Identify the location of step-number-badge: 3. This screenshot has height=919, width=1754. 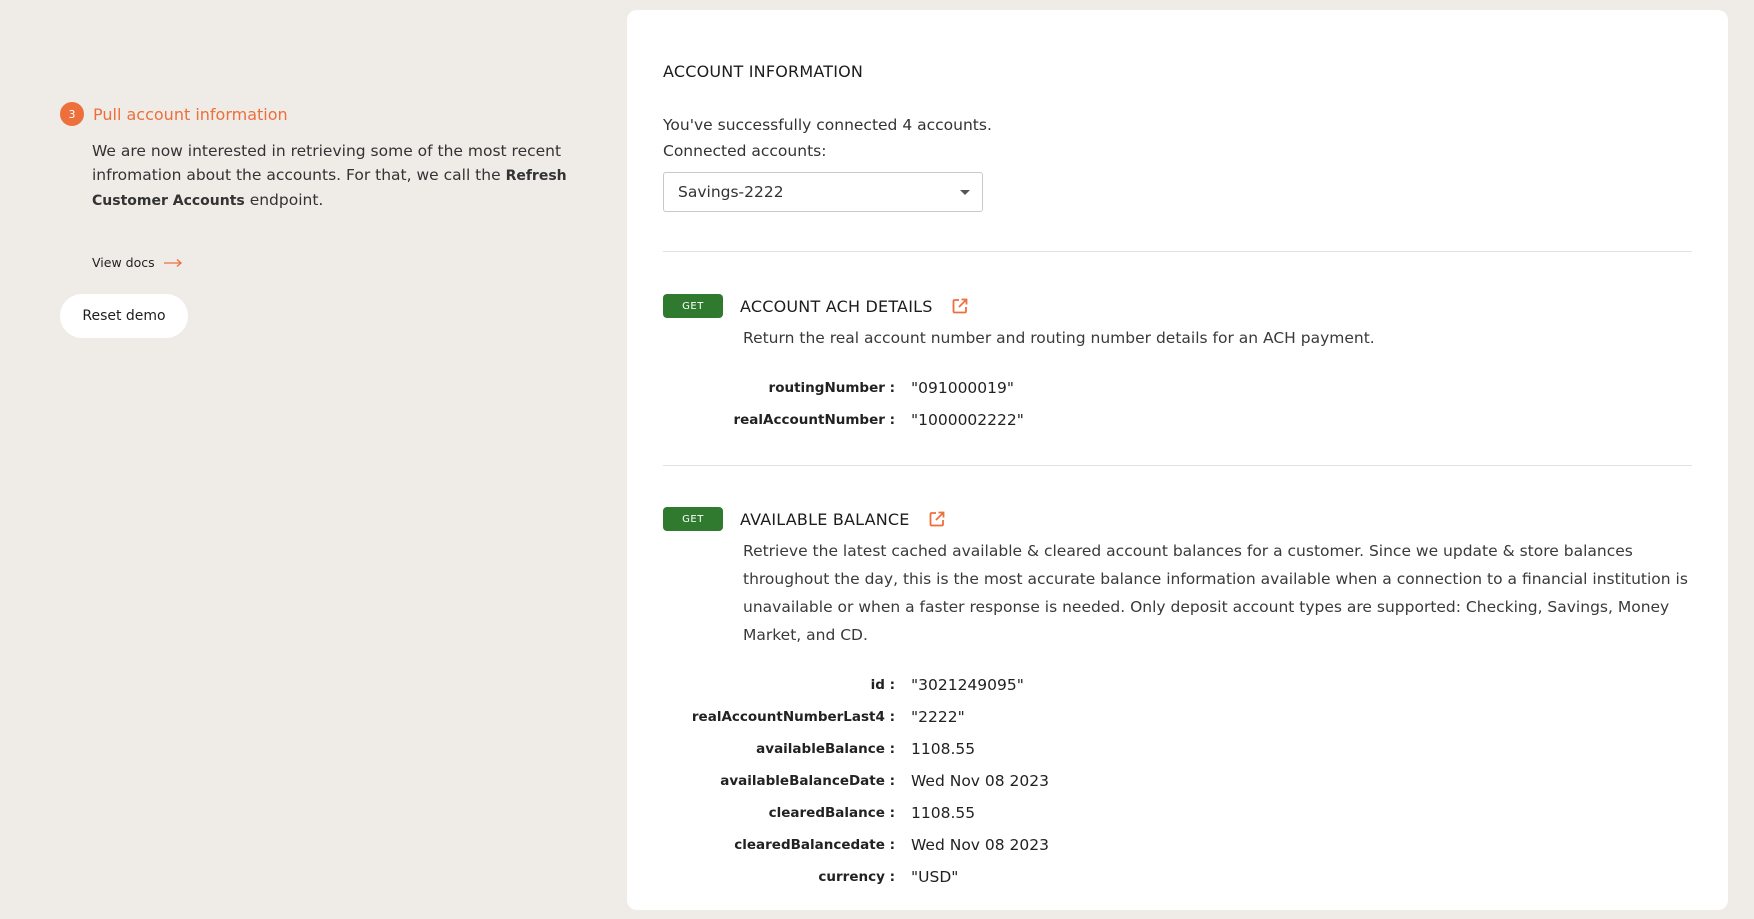
(72, 114).